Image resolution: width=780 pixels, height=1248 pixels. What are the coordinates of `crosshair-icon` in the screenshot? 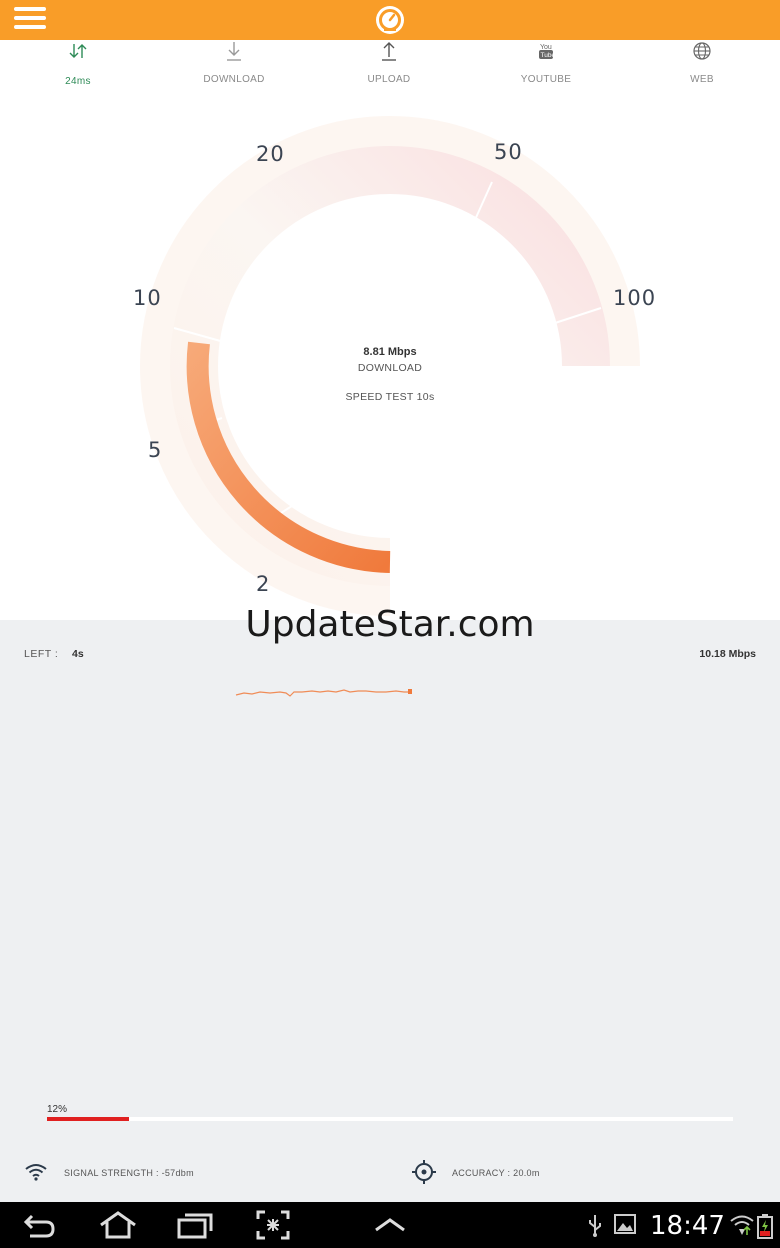 It's located at (424, 1172).